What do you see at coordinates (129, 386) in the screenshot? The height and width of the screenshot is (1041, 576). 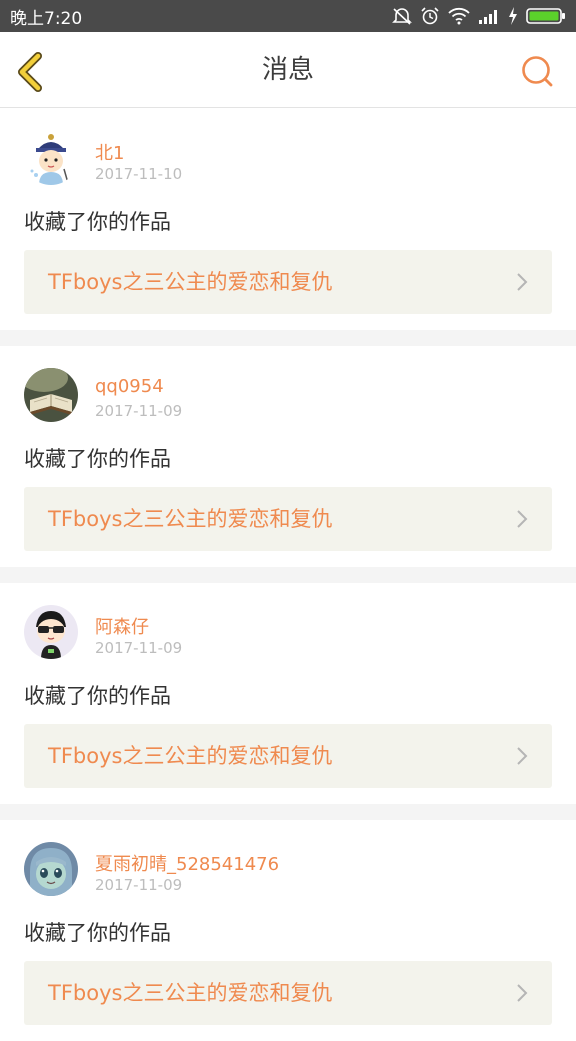 I see `username: qq0954` at bounding box center [129, 386].